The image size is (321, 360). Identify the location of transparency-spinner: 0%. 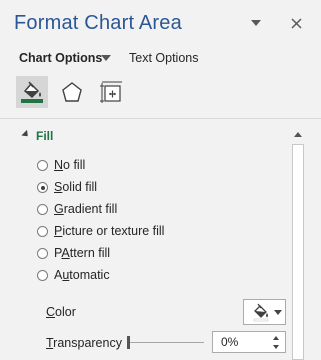
(249, 342).